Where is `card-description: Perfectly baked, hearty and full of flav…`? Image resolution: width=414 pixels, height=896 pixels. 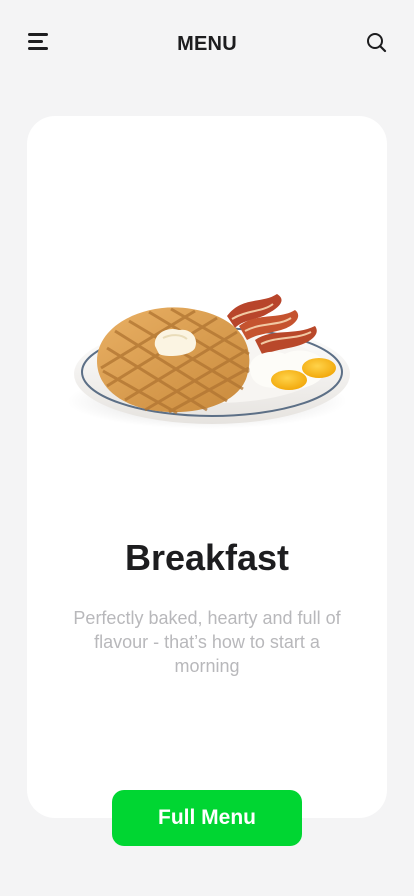
card-description: Perfectly baked, hearty and full of flav… is located at coordinates (207, 642).